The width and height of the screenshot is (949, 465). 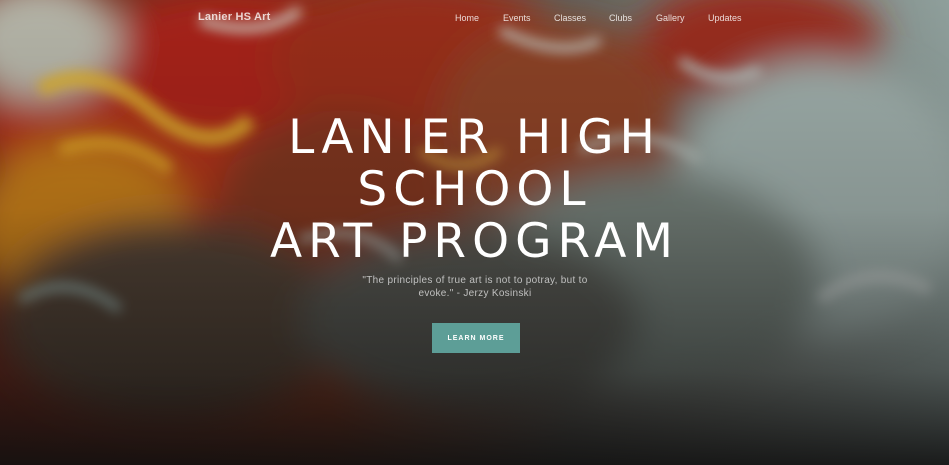 I want to click on hero-title-line: SCHOOL, so click(x=474, y=189).